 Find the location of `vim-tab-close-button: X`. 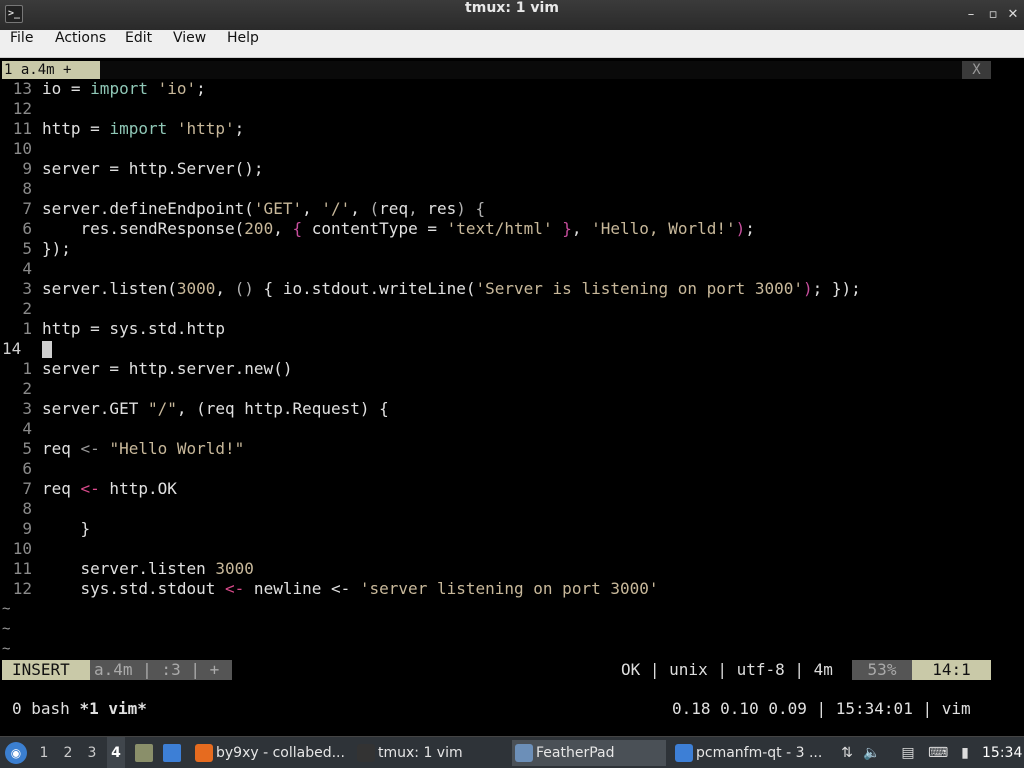

vim-tab-close-button: X is located at coordinates (976, 70).